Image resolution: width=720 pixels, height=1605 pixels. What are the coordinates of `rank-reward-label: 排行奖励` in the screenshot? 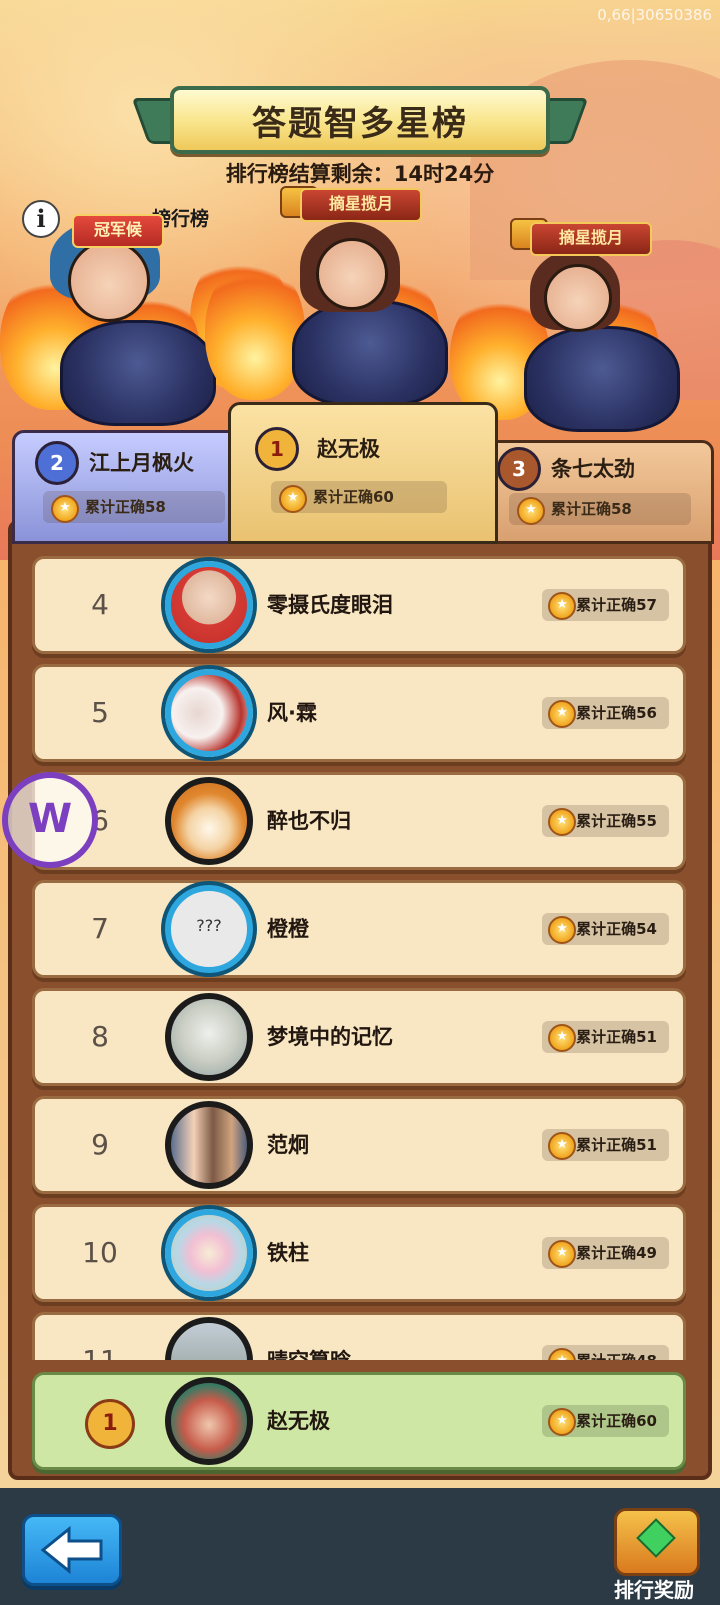 It's located at (654, 1590).